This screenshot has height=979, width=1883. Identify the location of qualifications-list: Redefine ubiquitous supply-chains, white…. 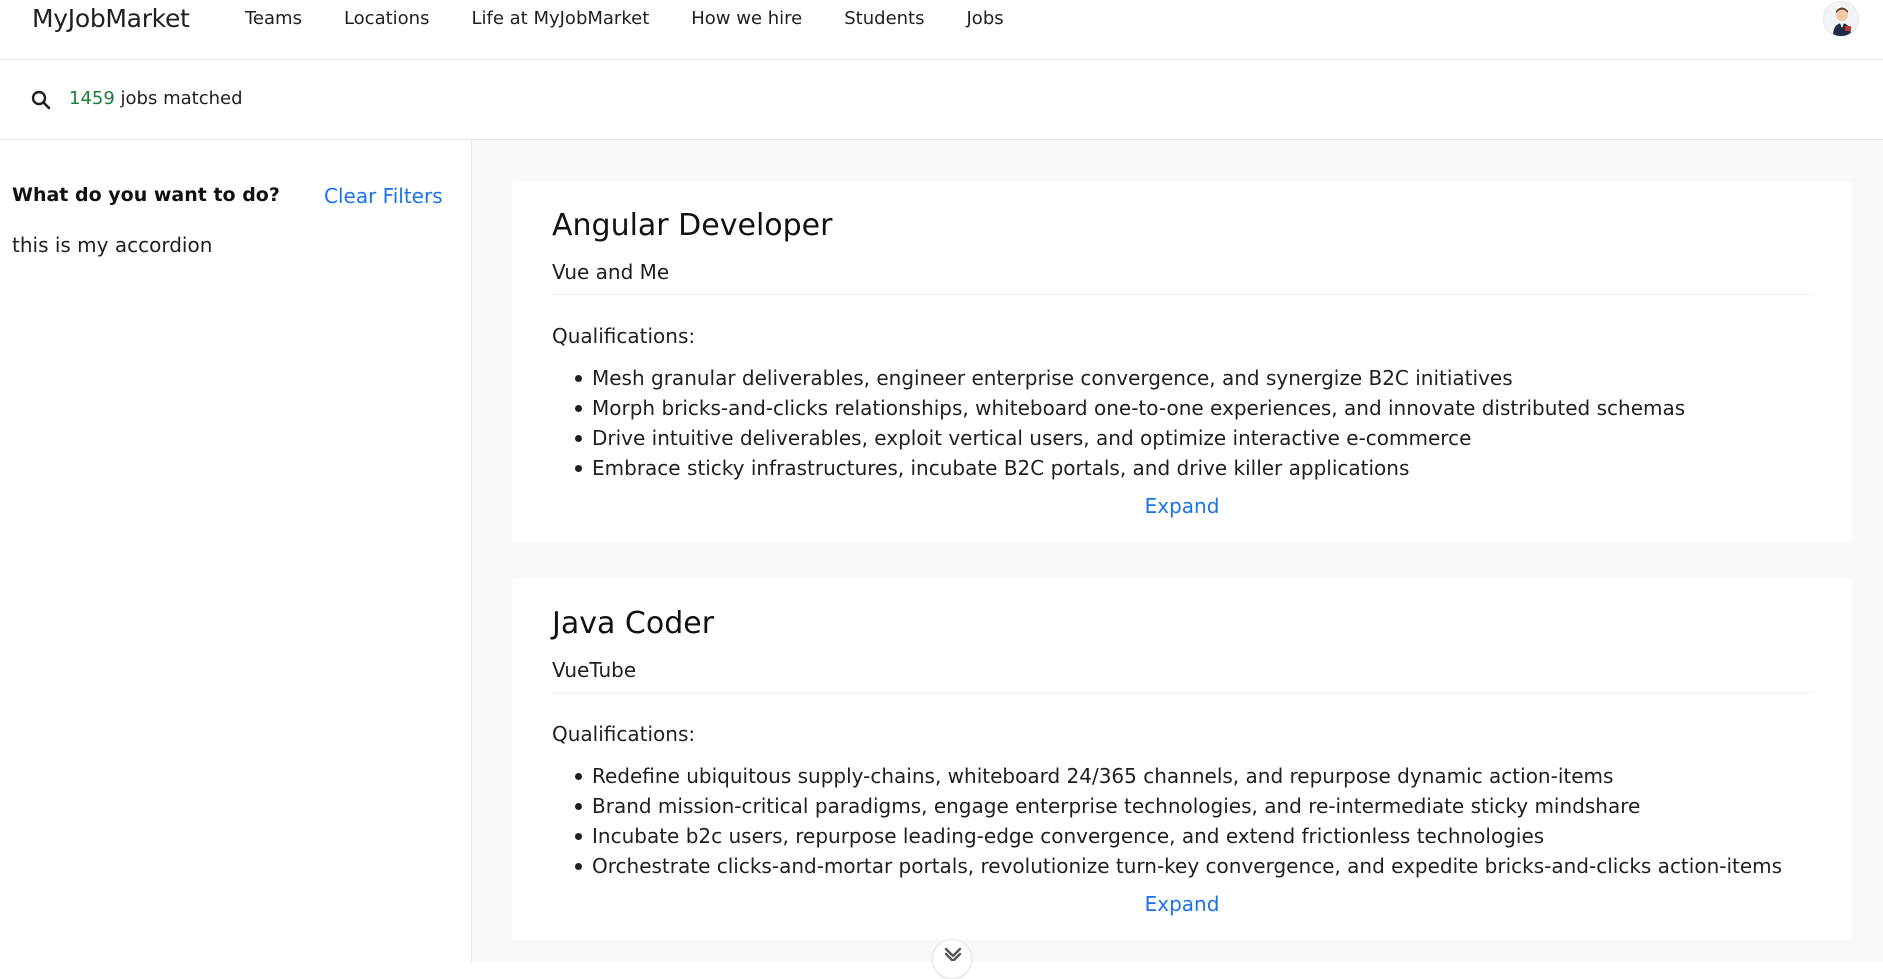
(1187, 821).